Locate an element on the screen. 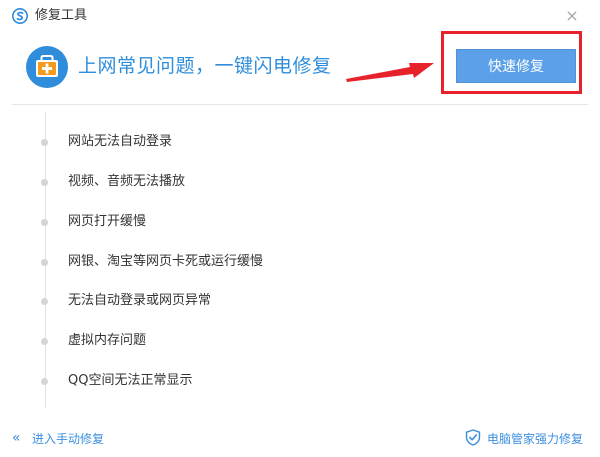 Image resolution: width=600 pixels, height=457 pixels. issue-item: 网银、淘宝等网页卡死或运行缓慢 is located at coordinates (200, 262).